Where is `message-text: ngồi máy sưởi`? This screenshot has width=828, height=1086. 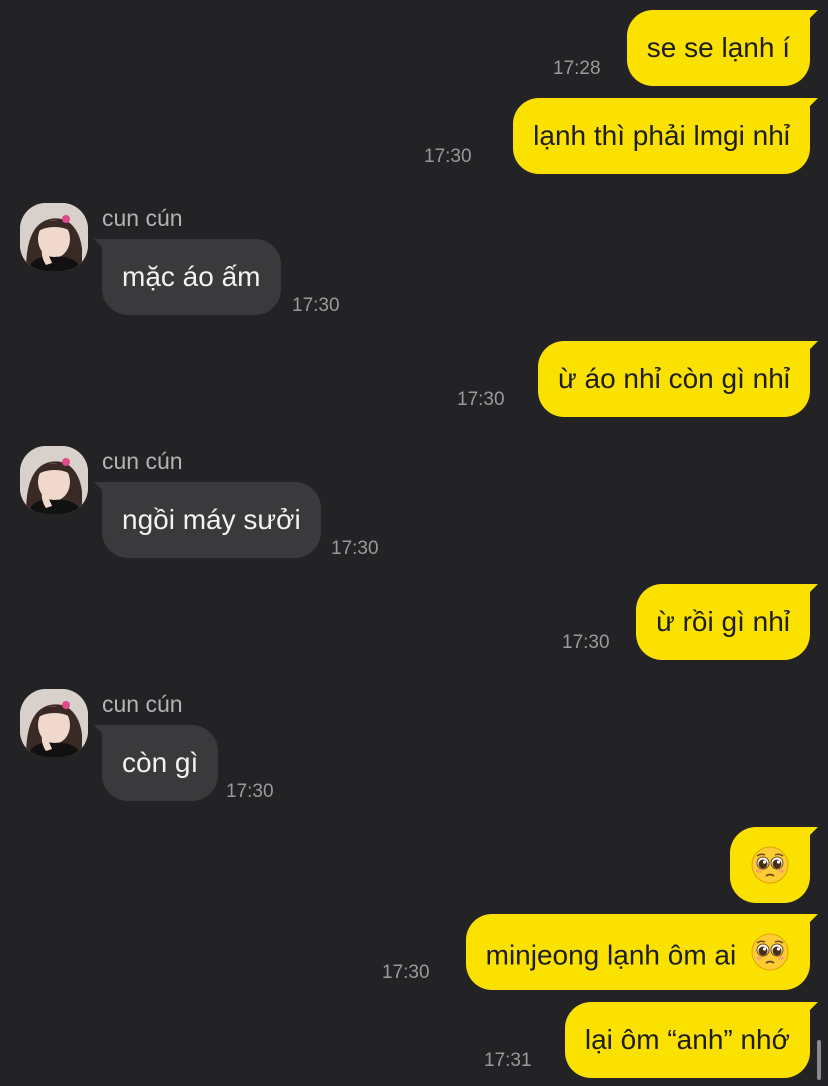 message-text: ngồi máy sưởi is located at coordinates (211, 519).